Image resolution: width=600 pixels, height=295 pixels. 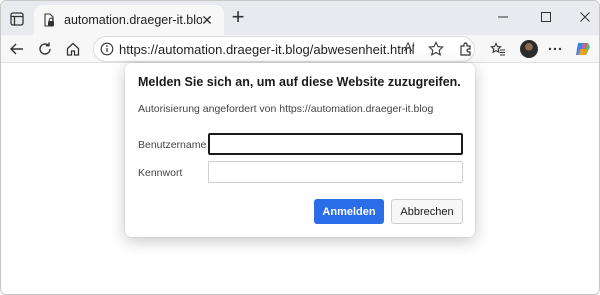 I want to click on info-icon, so click(x=107, y=49).